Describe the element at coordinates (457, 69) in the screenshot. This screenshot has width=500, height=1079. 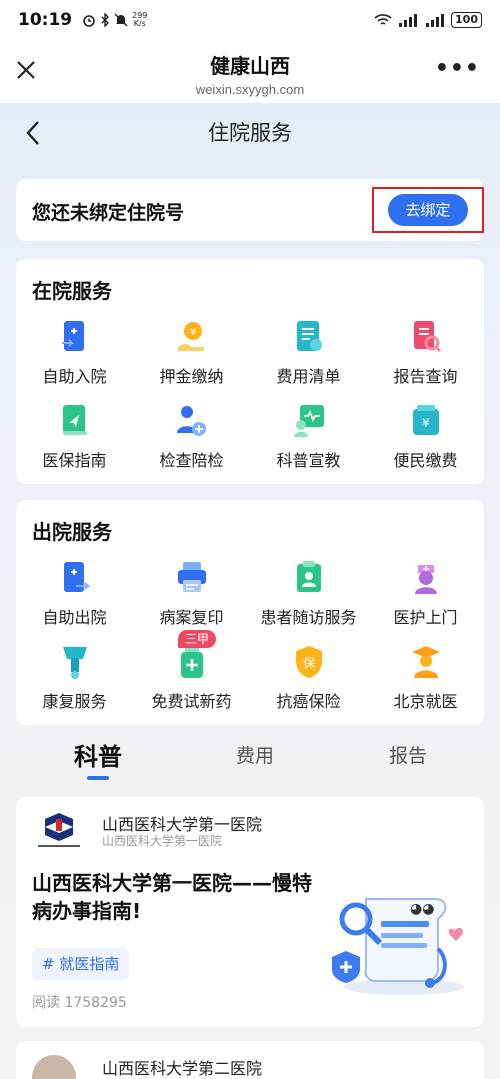
I see `more-menu-icon: •••` at that location.